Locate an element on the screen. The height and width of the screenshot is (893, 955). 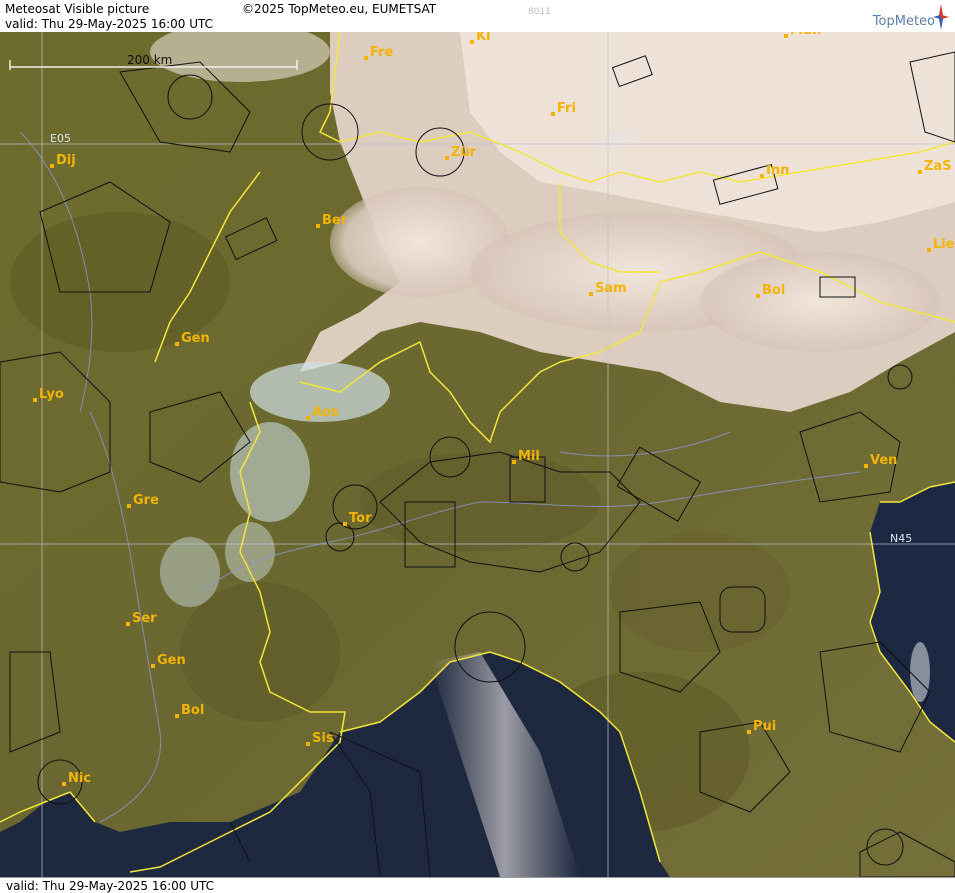
city-label: Sis is located at coordinates (323, 738).